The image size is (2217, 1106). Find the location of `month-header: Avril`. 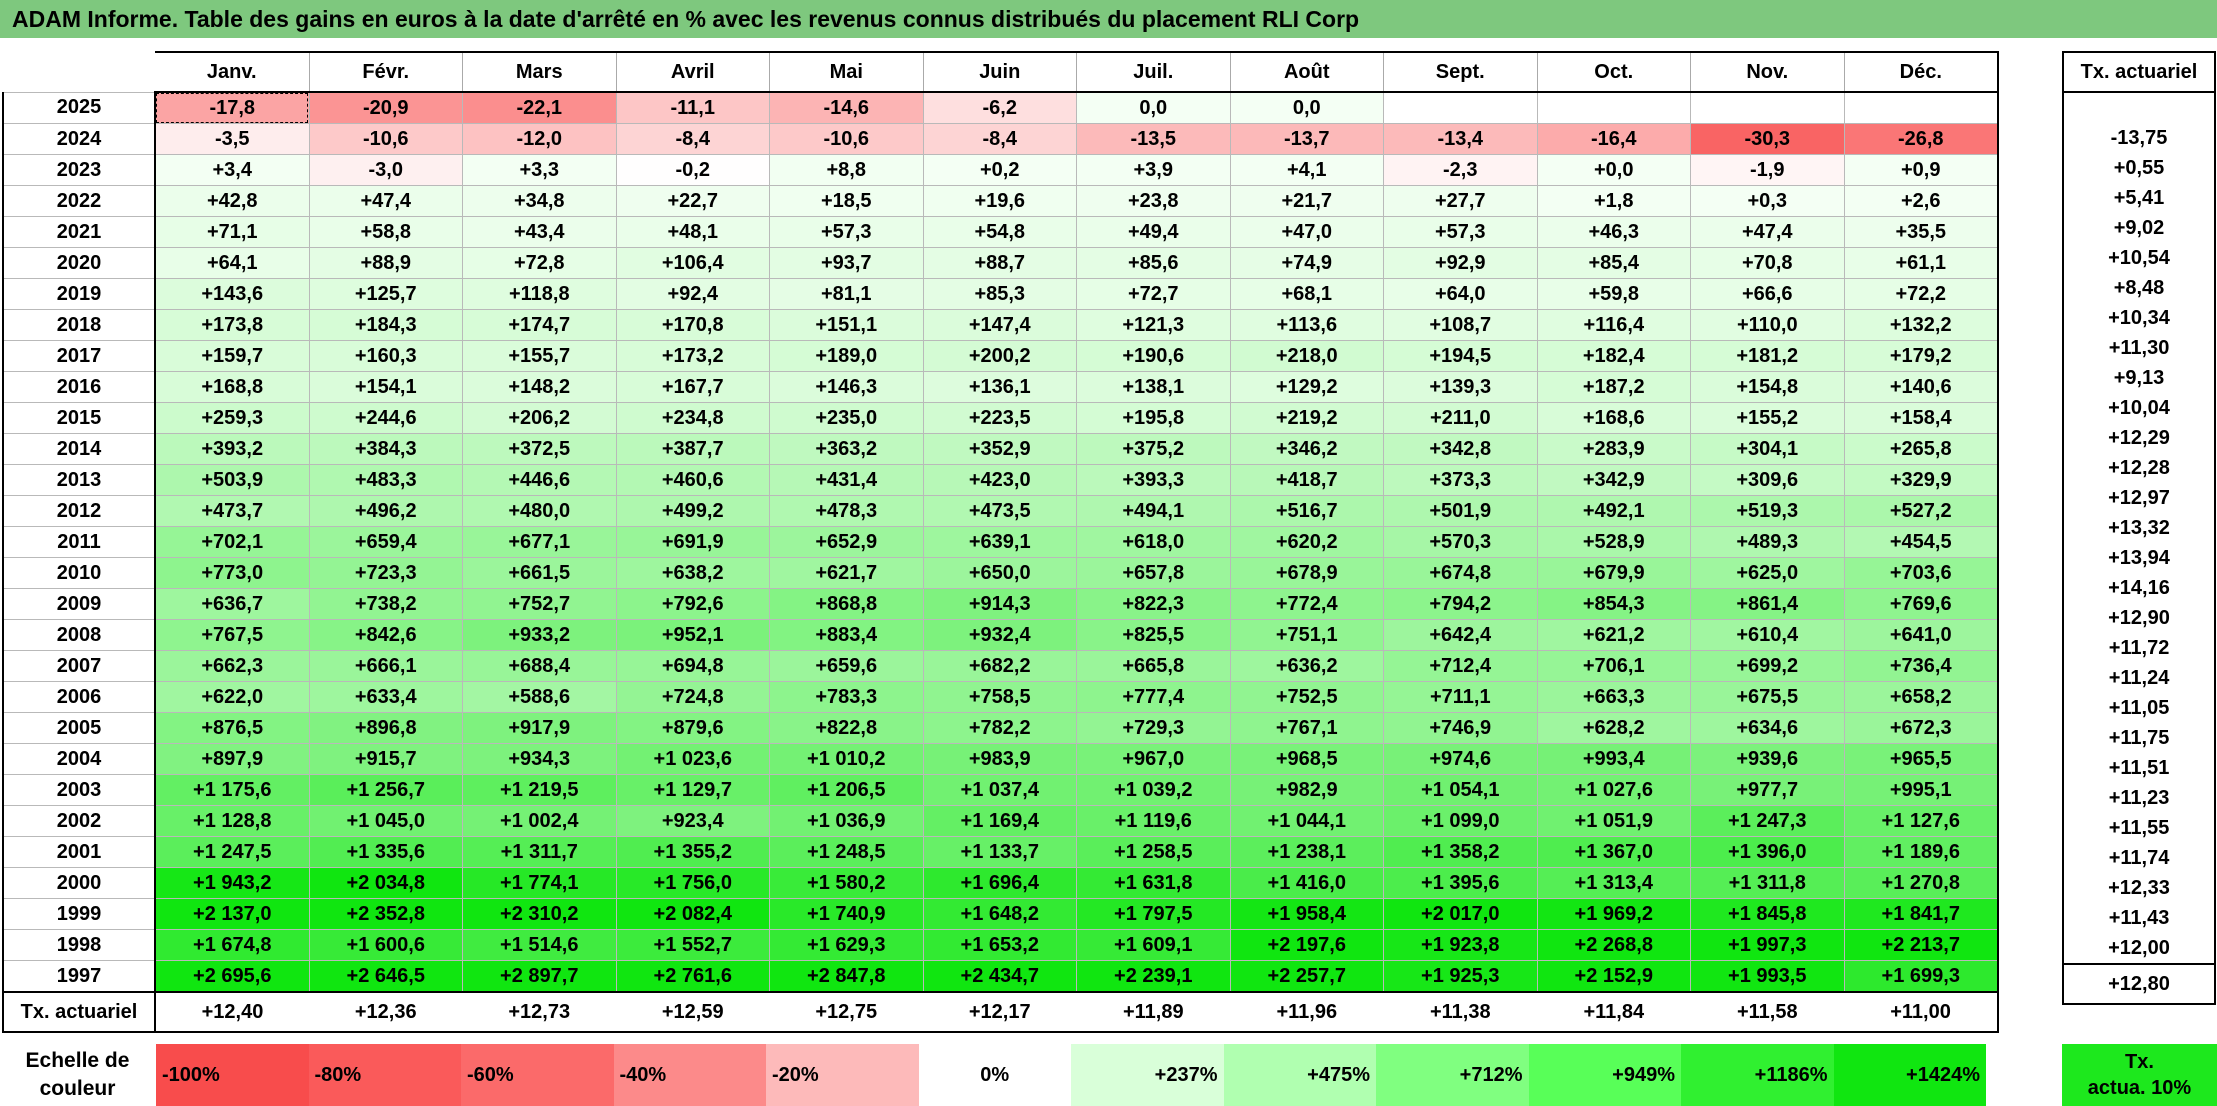

month-header: Avril is located at coordinates (693, 72).